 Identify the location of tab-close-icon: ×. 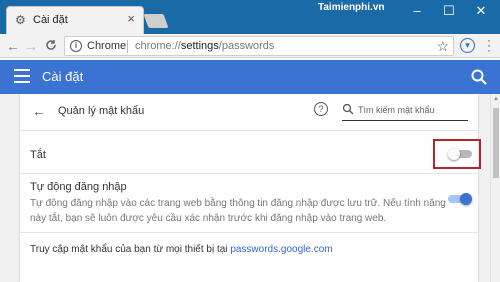
(131, 18).